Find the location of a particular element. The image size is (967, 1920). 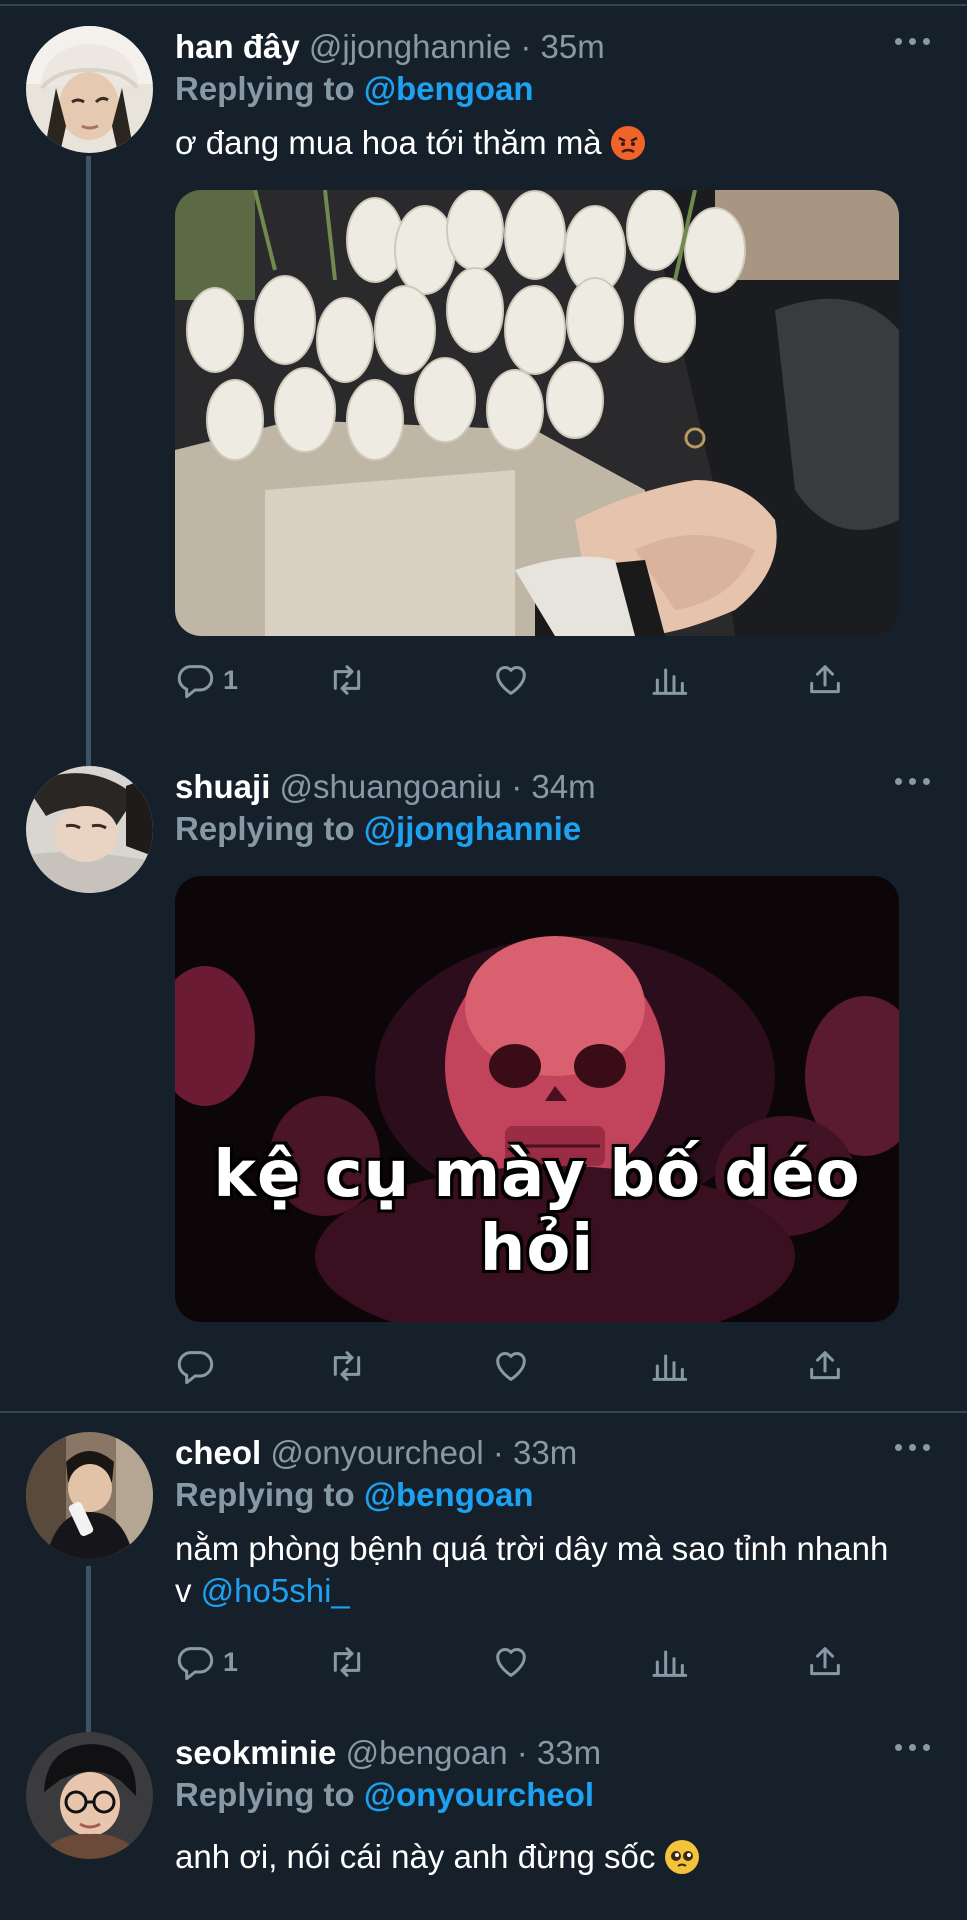

display-name: seokminie is located at coordinates (255, 1752).